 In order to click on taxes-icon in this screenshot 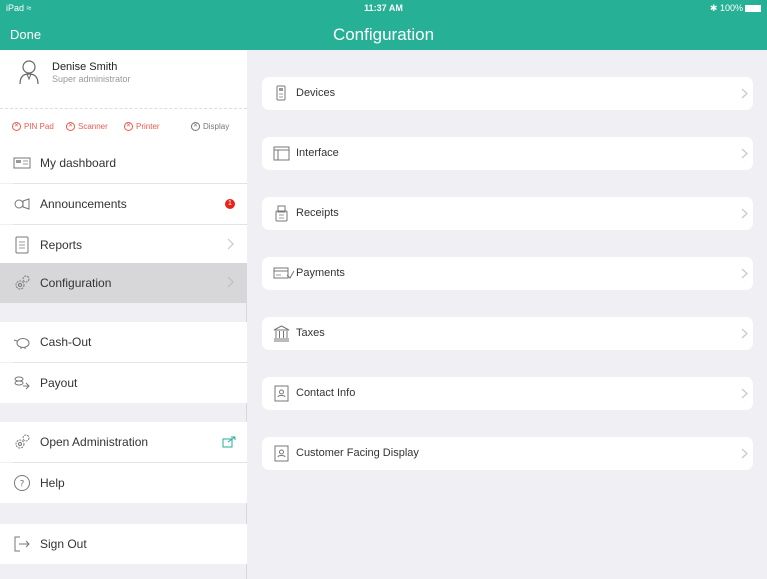, I will do `click(281, 333)`.